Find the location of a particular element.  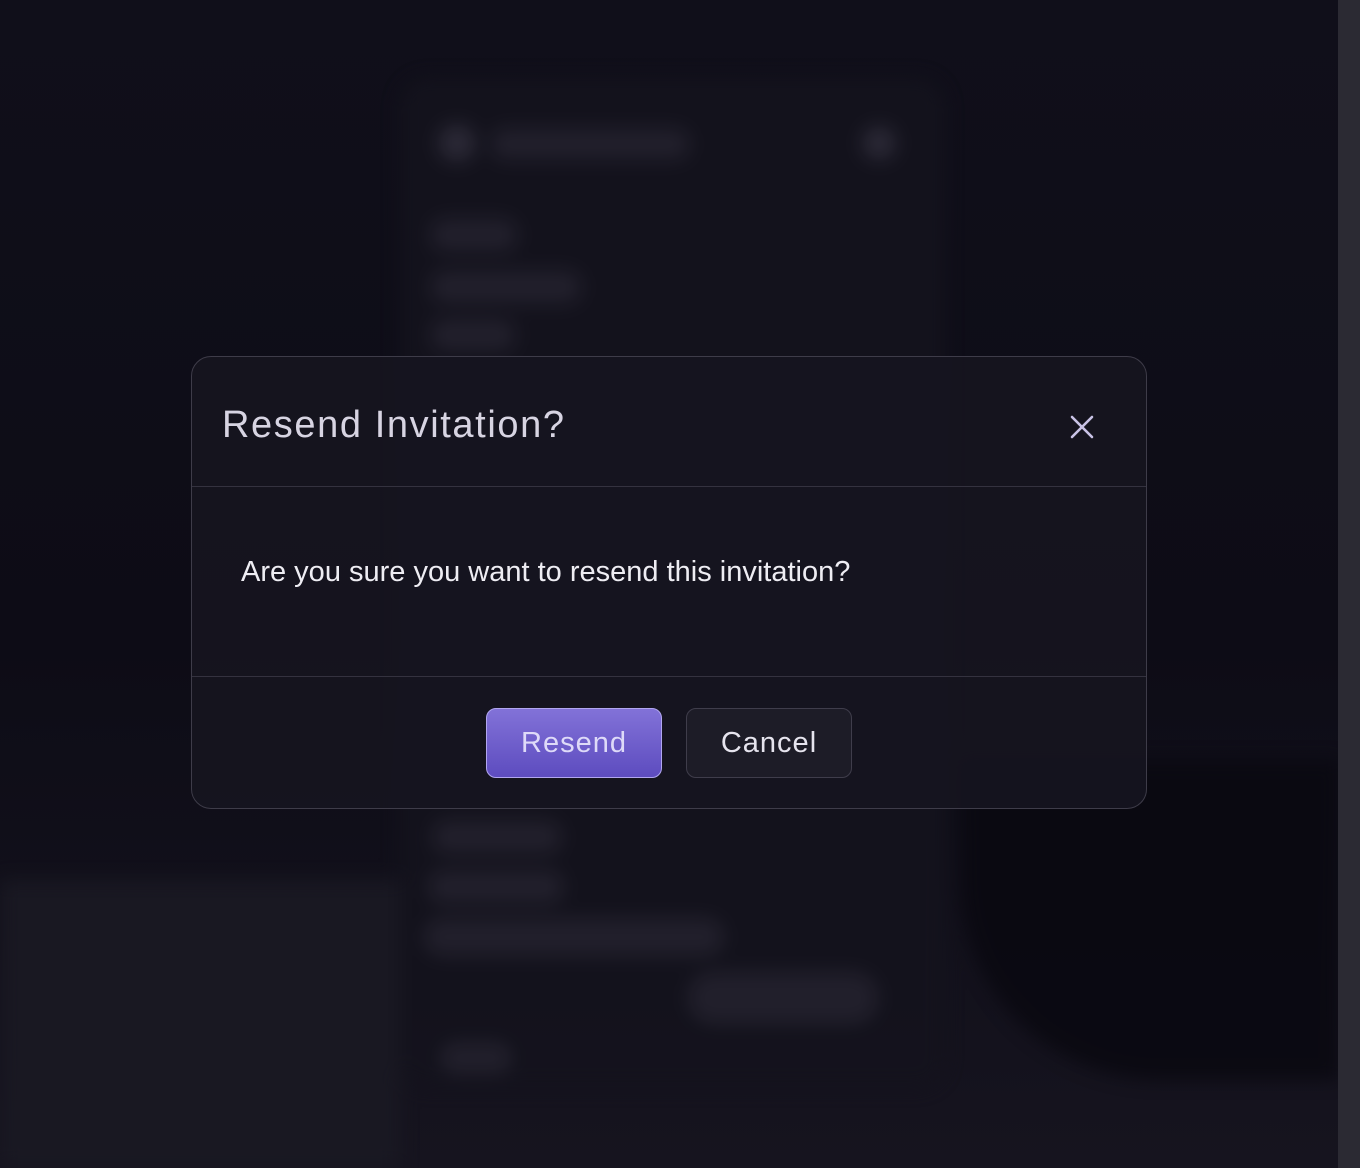

dialog-header: Resend Invitation? is located at coordinates (669, 422).